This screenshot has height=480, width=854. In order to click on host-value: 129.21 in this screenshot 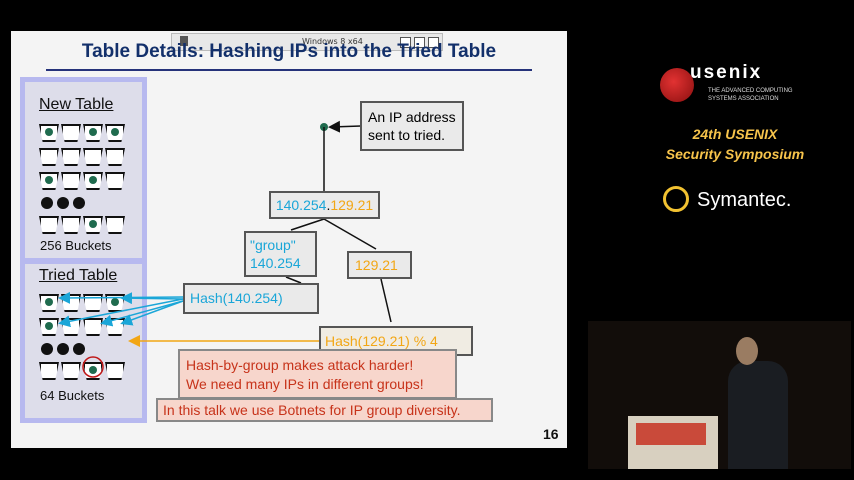, I will do `click(376, 265)`.